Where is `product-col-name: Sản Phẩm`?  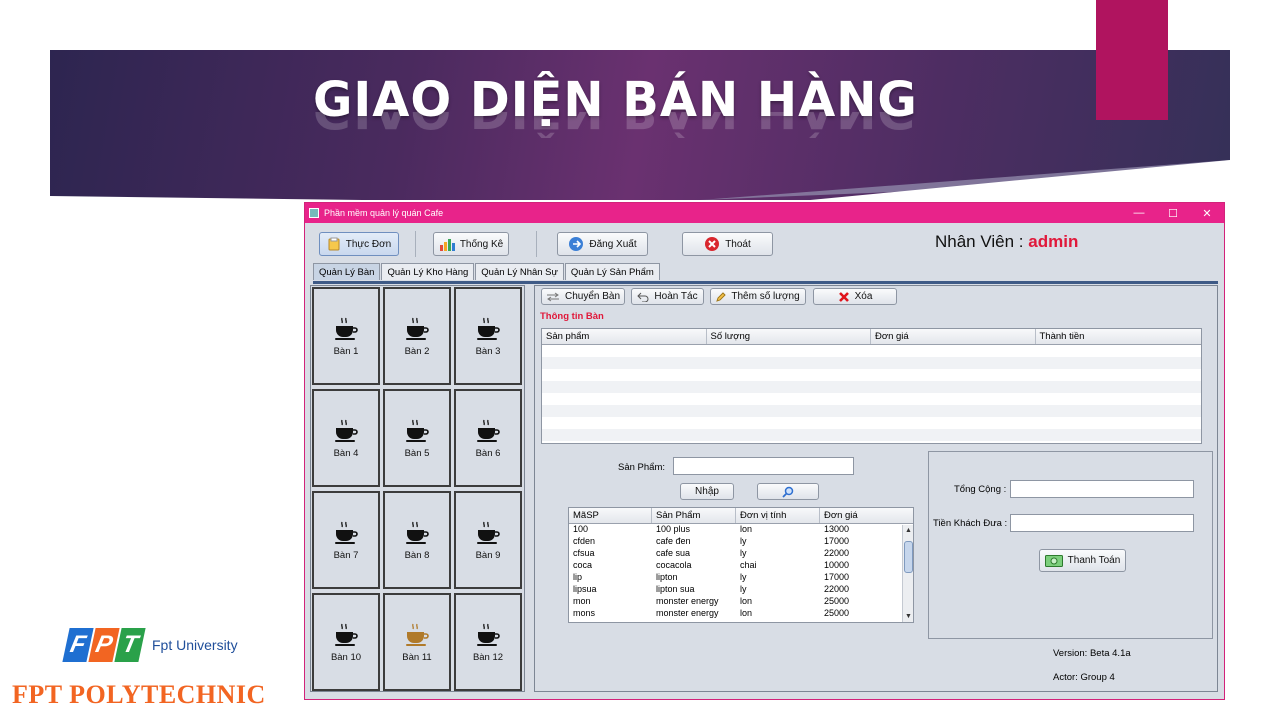
product-col-name: Sản Phẩm is located at coordinates (694, 515).